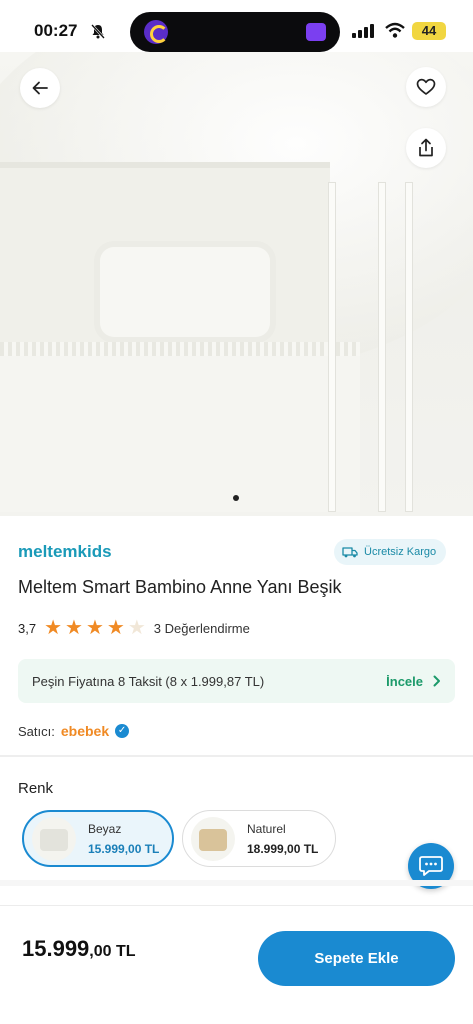 Image resolution: width=473 pixels, height=1024 pixels. Describe the element at coordinates (316, 32) in the screenshot. I see `media-icon` at that location.